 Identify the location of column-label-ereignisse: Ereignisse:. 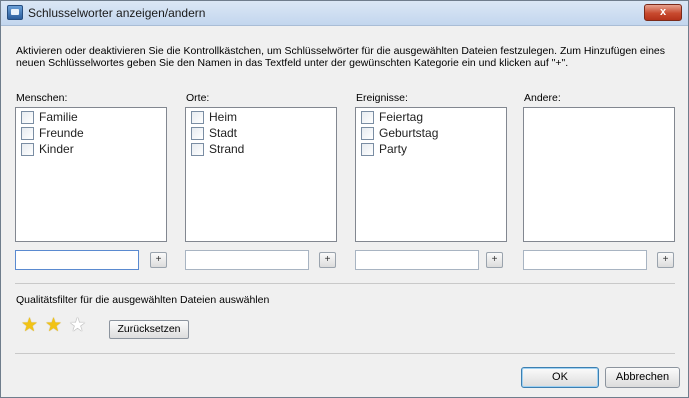
(382, 98).